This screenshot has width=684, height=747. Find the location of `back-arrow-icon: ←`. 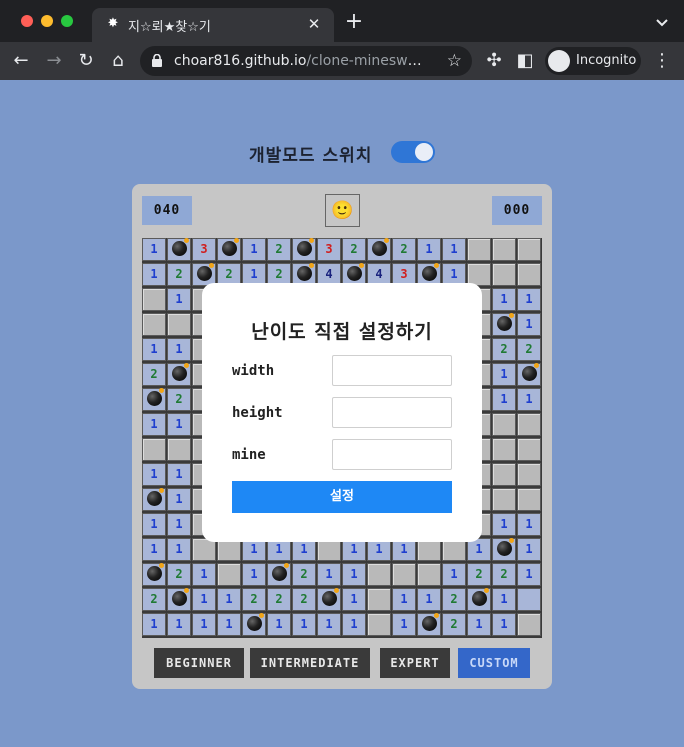

back-arrow-icon: ← is located at coordinates (21, 61).